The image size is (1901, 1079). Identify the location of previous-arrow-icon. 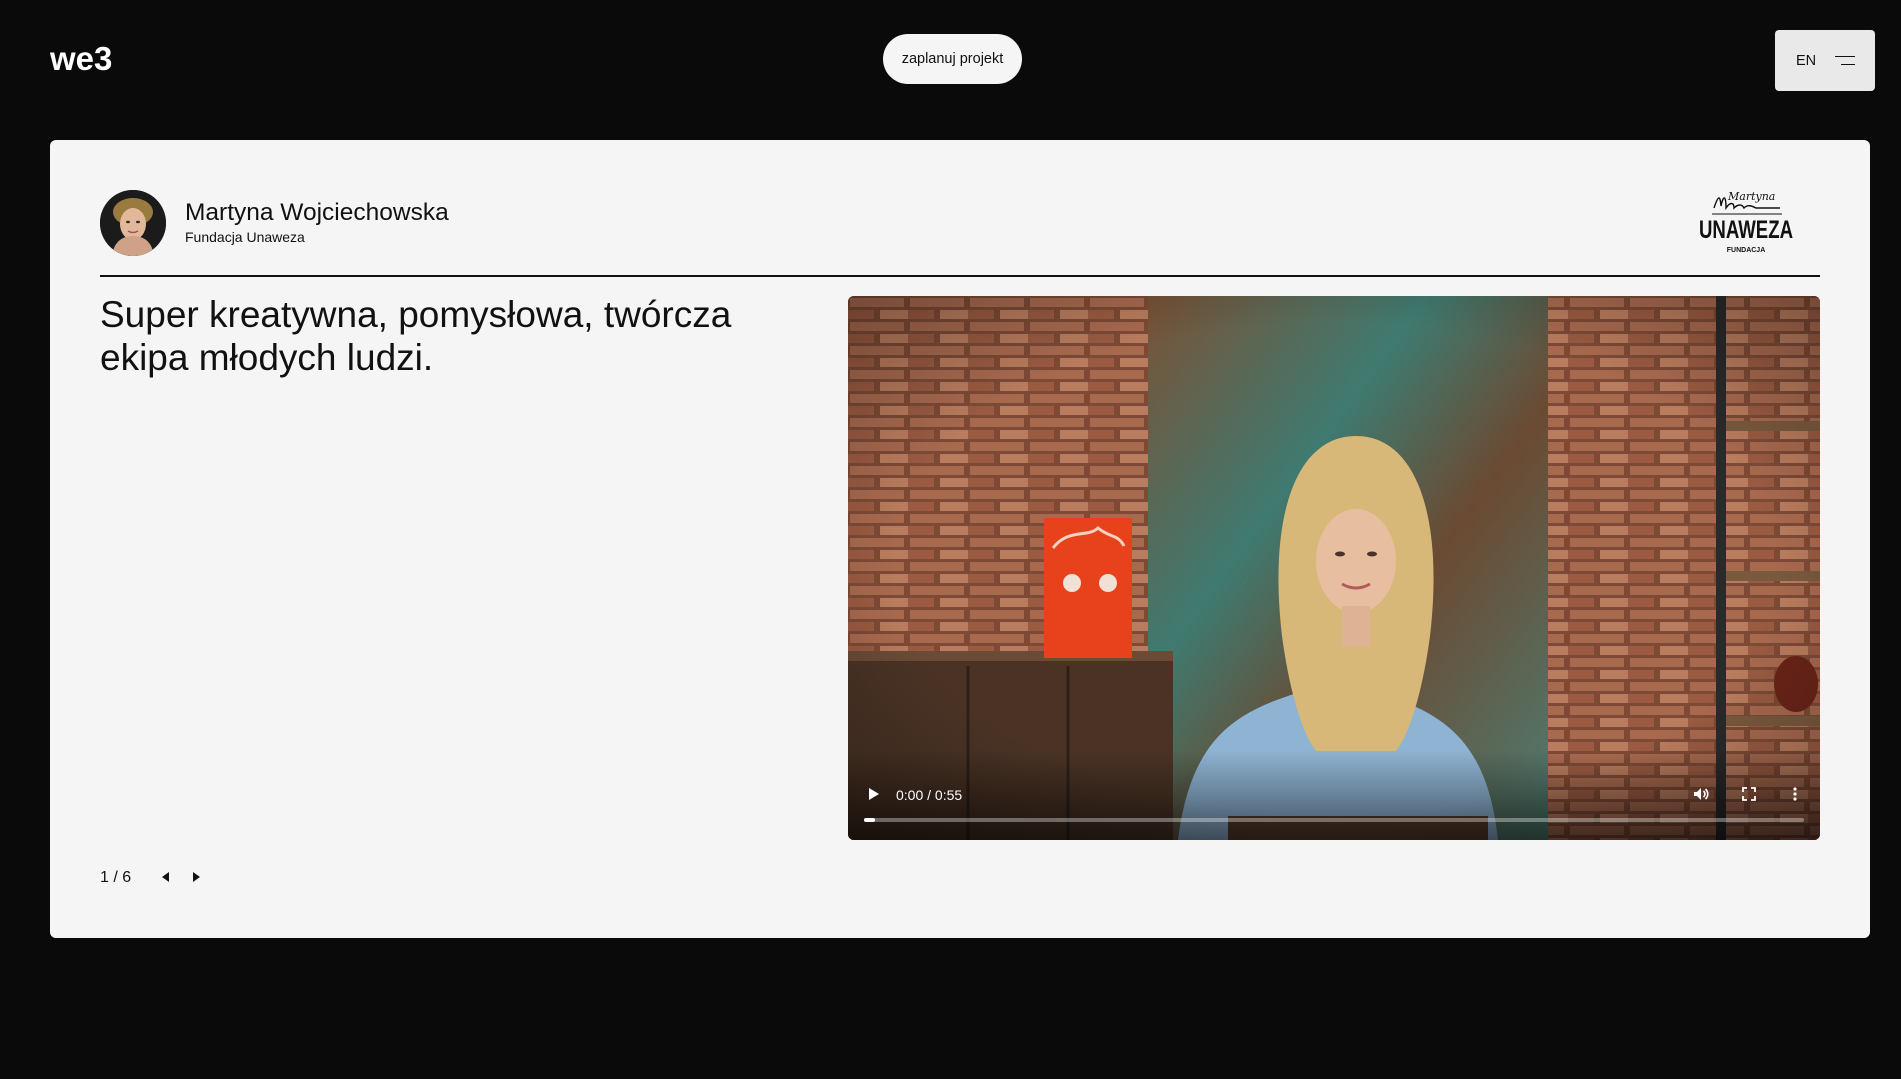
(166, 877).